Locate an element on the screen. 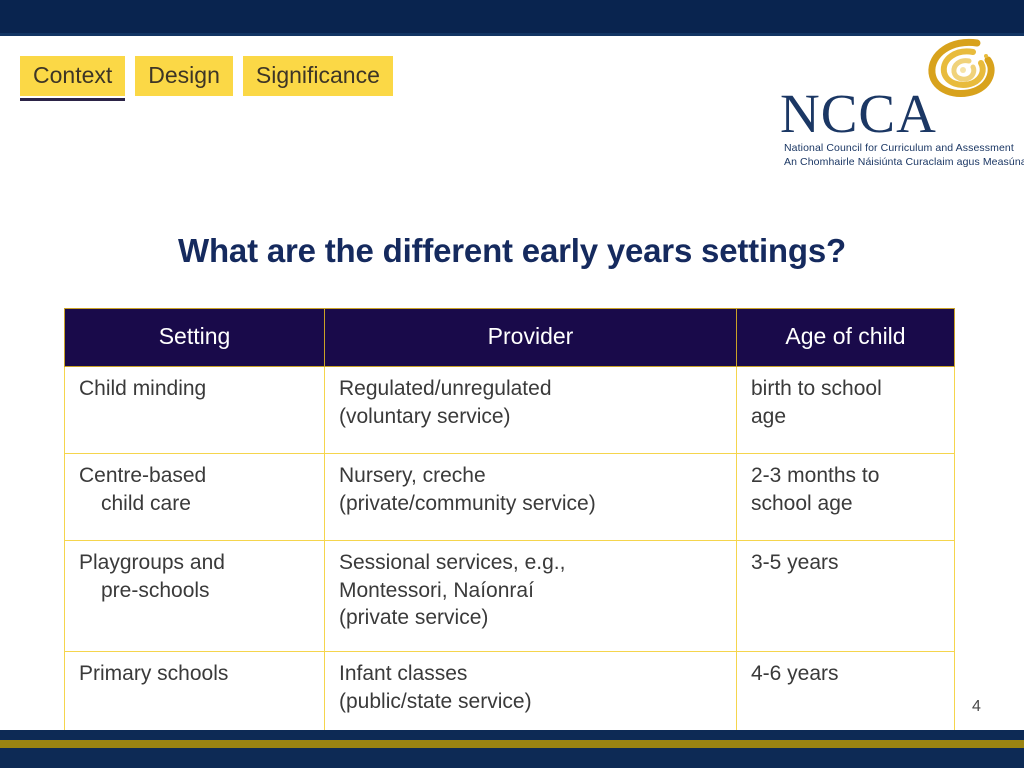  cell-provider-line2: (private/community service) is located at coordinates (467, 503).